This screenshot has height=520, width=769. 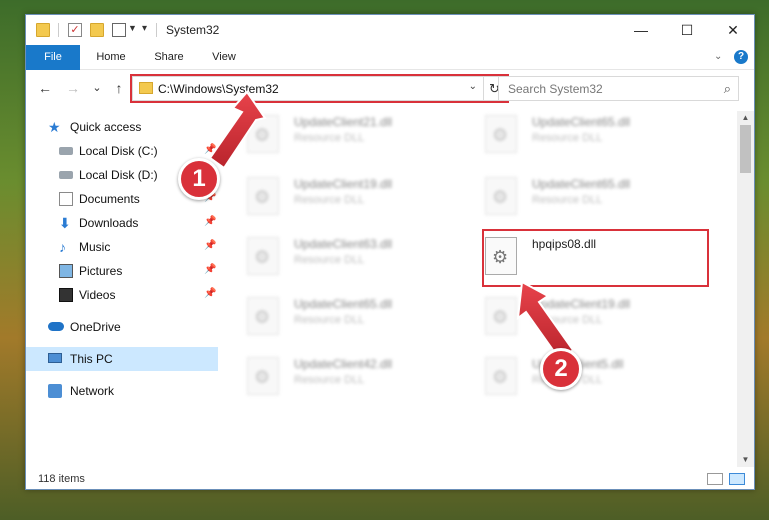 I want to click on sidebar-item-label: This PC, so click(x=91, y=359).